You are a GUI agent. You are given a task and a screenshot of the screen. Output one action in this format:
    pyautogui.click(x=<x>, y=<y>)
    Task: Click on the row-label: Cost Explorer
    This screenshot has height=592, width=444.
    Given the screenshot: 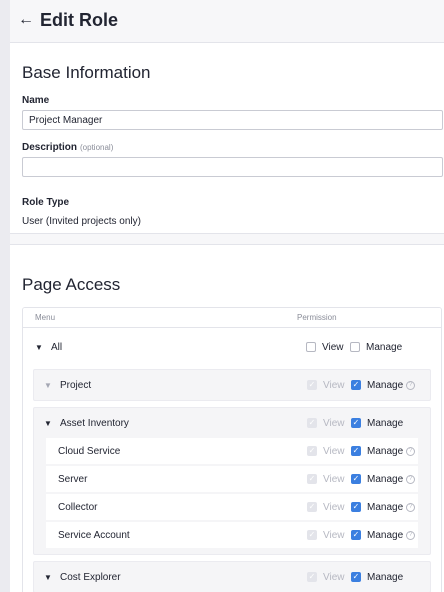 What is the action you would take?
    pyautogui.click(x=90, y=577)
    